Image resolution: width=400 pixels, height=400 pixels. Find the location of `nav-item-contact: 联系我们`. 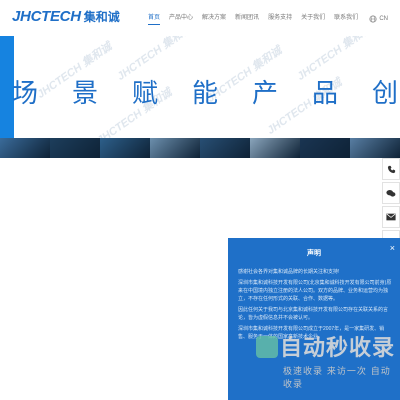

nav-item-contact: 联系我们 is located at coordinates (346, 16).